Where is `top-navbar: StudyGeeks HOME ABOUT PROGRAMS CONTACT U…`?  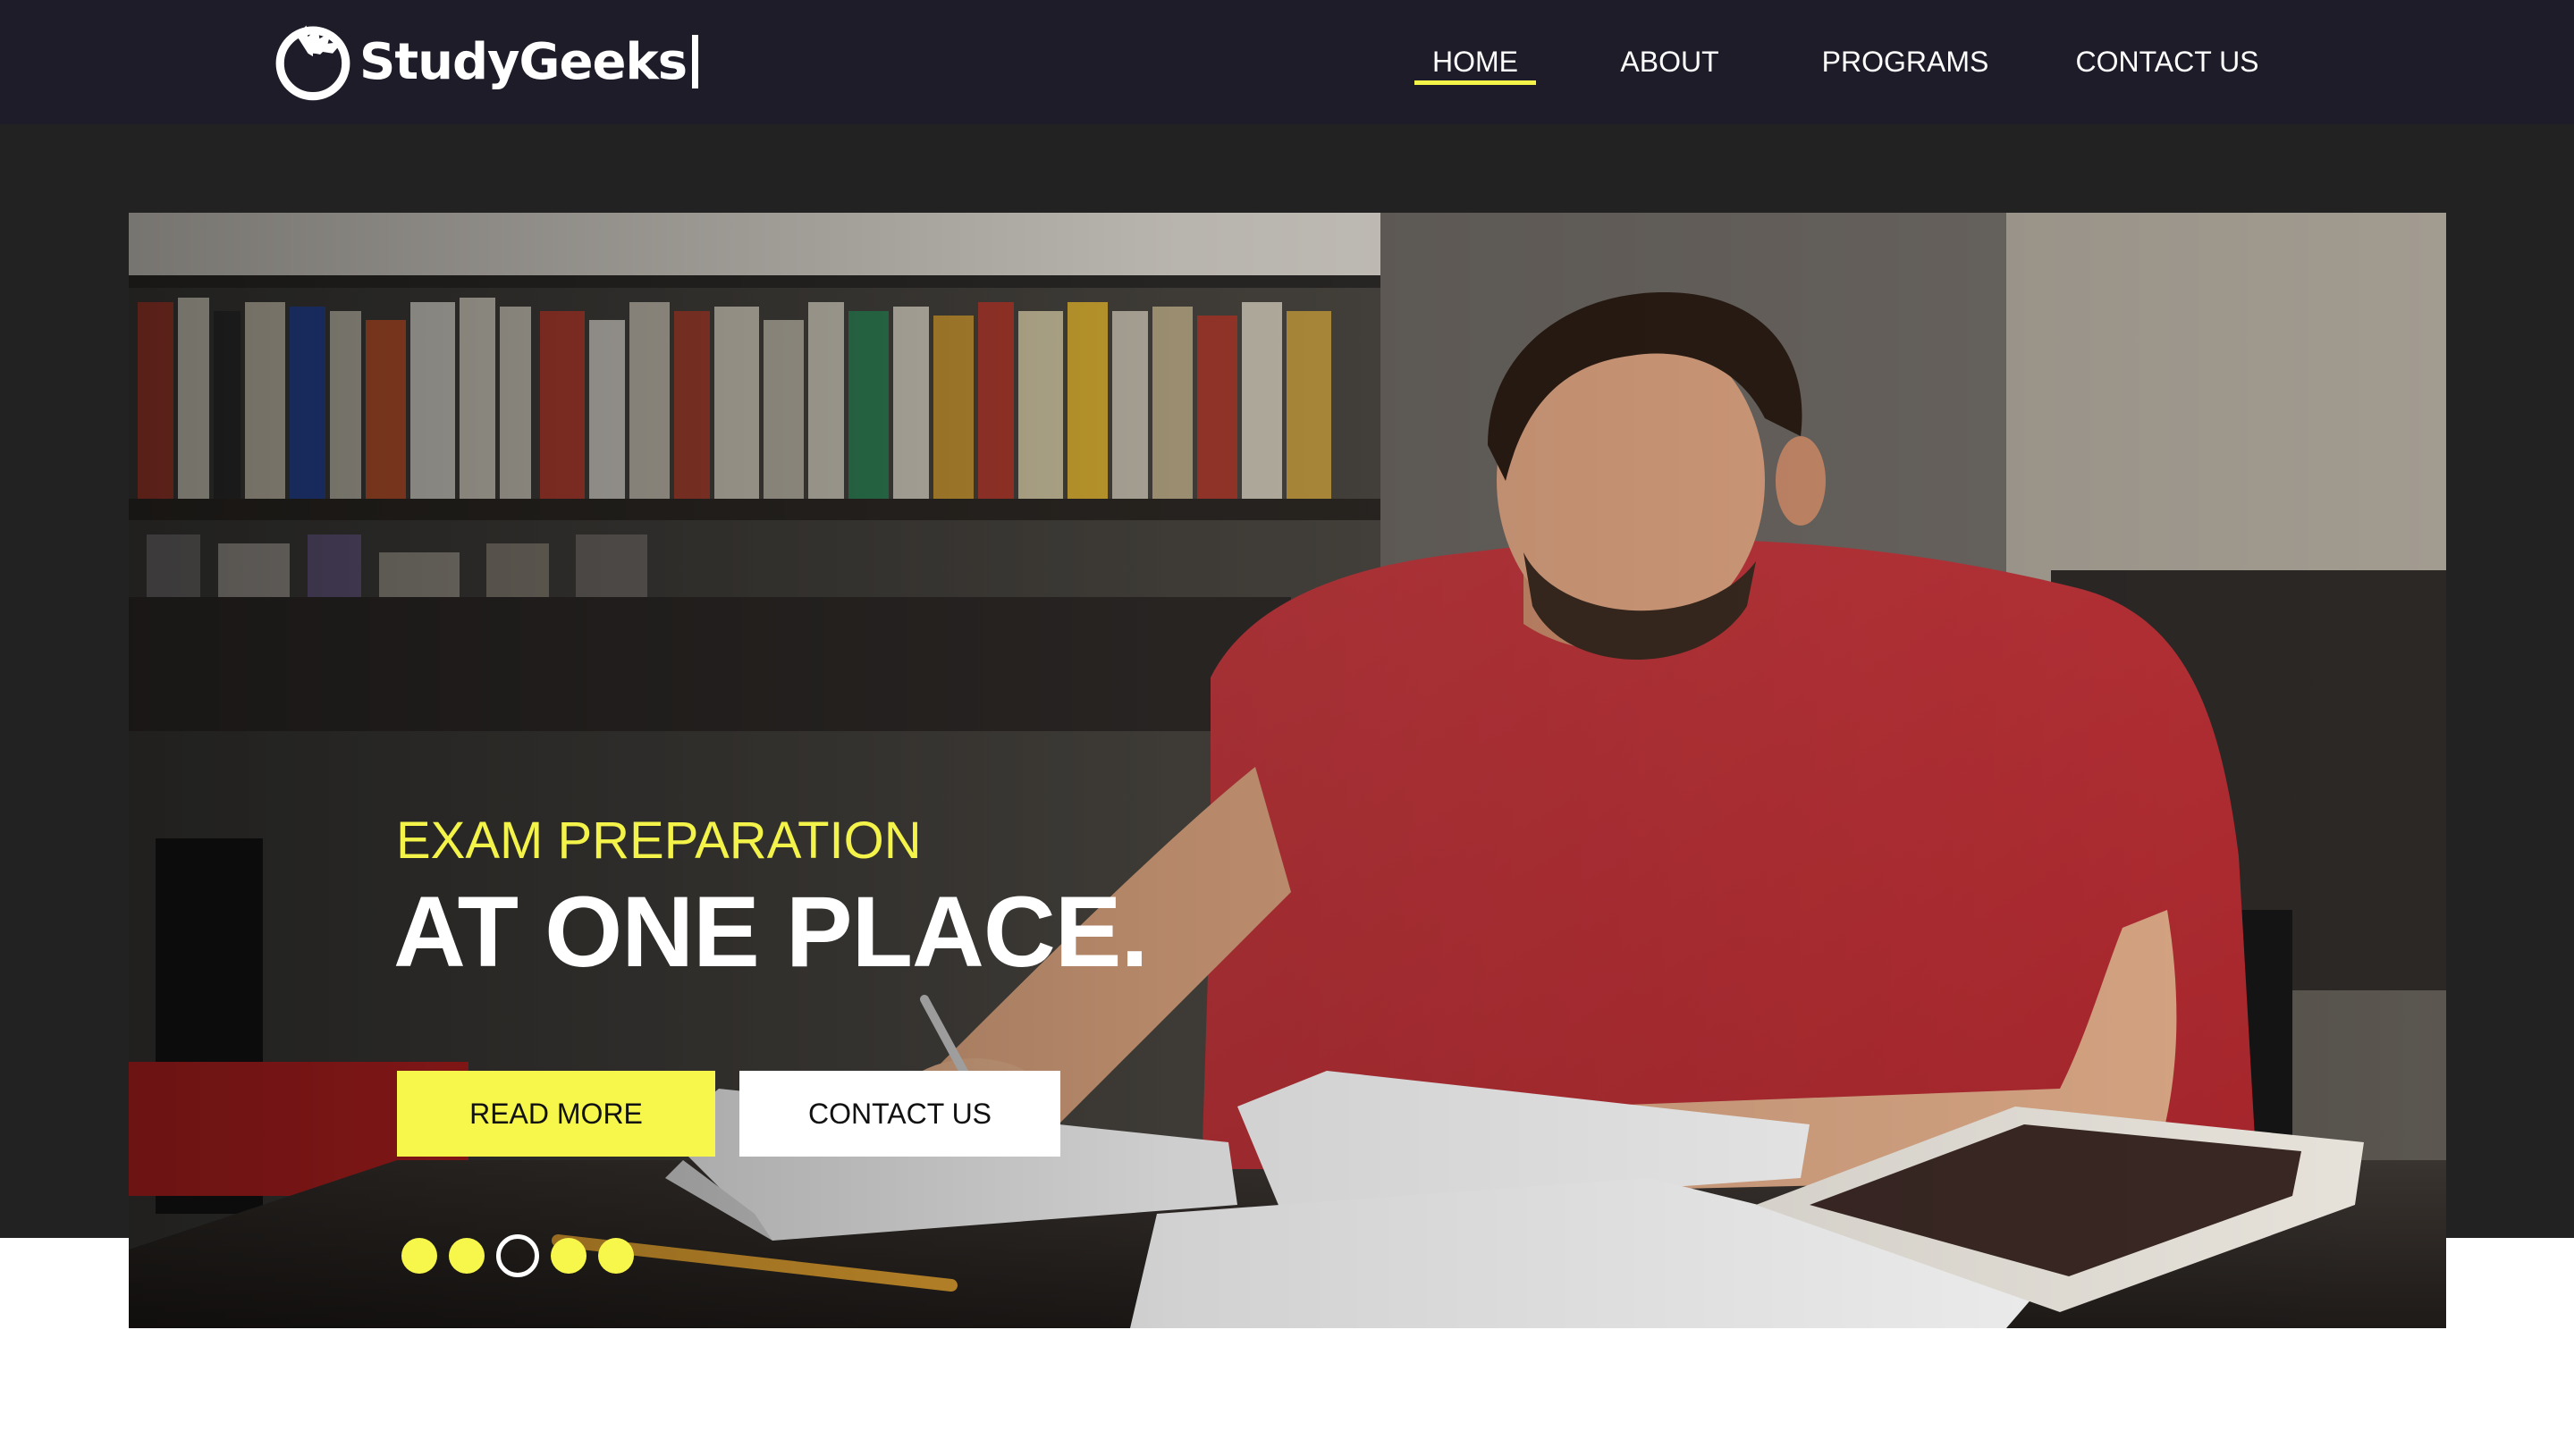 top-navbar: StudyGeeks HOME ABOUT PROGRAMS CONTACT U… is located at coordinates (1287, 62).